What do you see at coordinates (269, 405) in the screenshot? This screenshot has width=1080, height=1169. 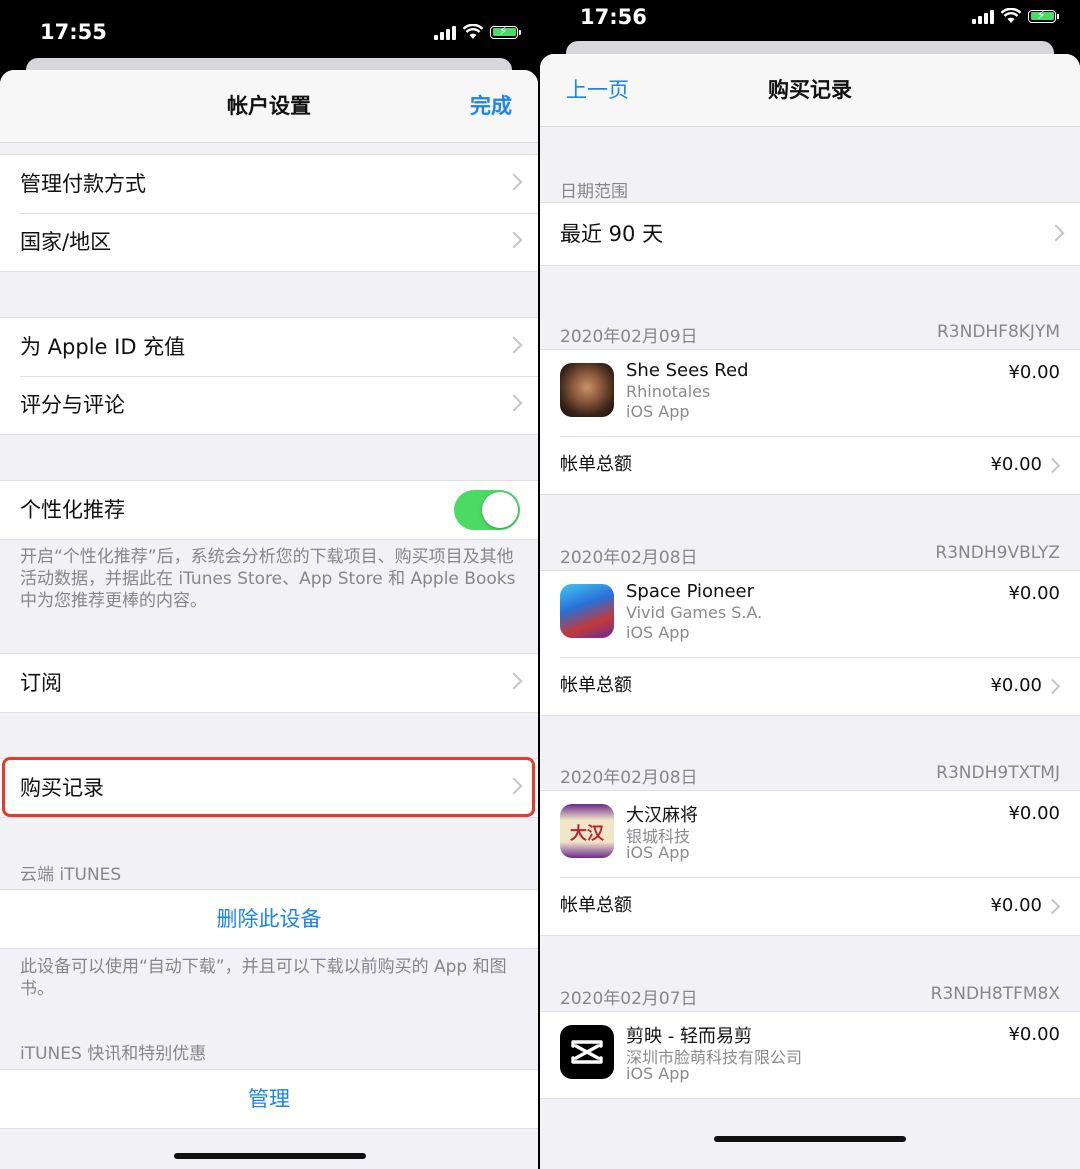 I see `ratings-reviews-row: 评分与评论` at bounding box center [269, 405].